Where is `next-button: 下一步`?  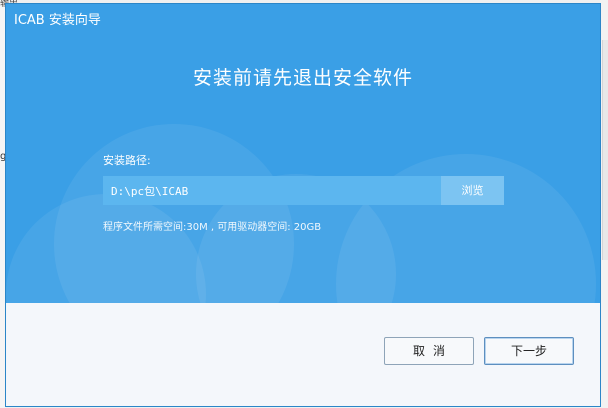
next-button: 下一步 is located at coordinates (529, 351).